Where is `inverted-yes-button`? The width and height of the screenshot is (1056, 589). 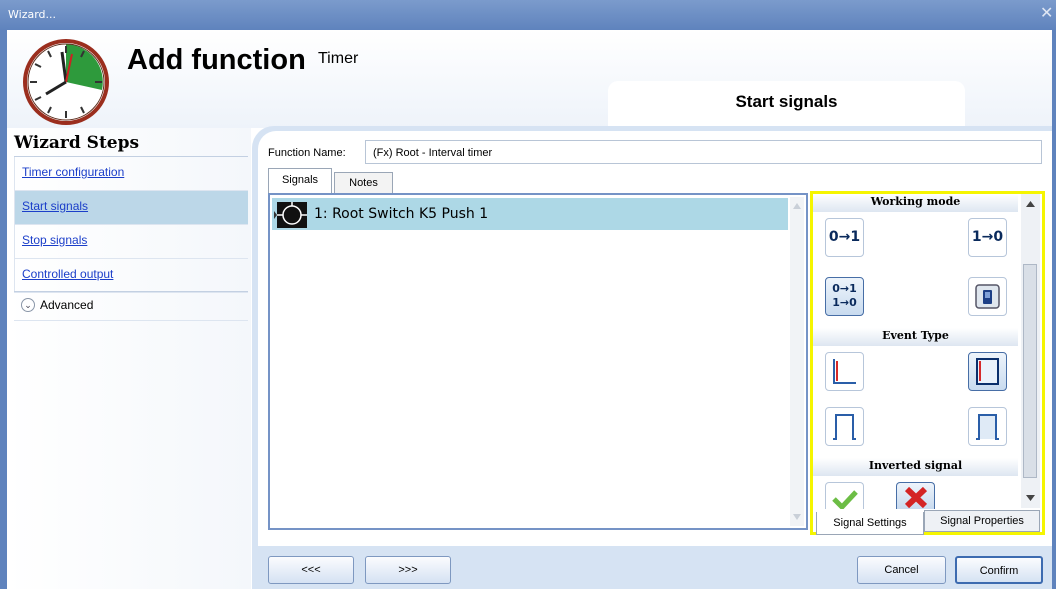 inverted-yes-button is located at coordinates (844, 495).